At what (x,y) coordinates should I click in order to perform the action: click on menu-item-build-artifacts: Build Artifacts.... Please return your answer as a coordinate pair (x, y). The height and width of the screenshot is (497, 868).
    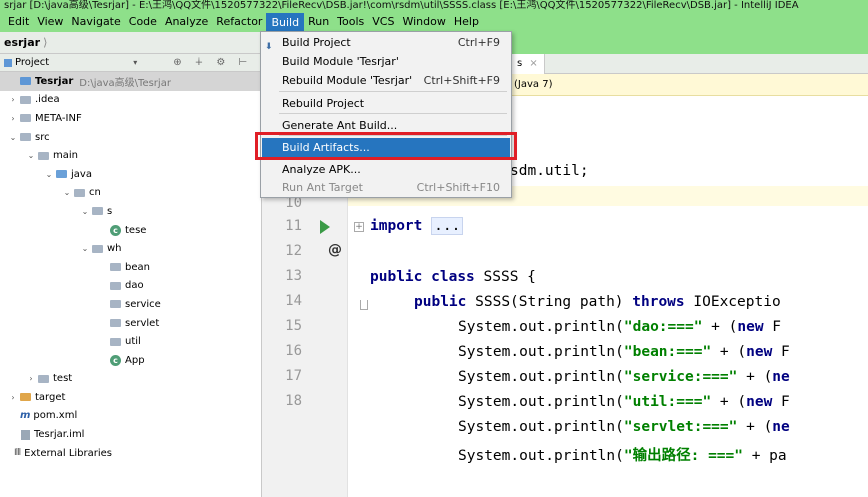
    Looking at the image, I should click on (386, 148).